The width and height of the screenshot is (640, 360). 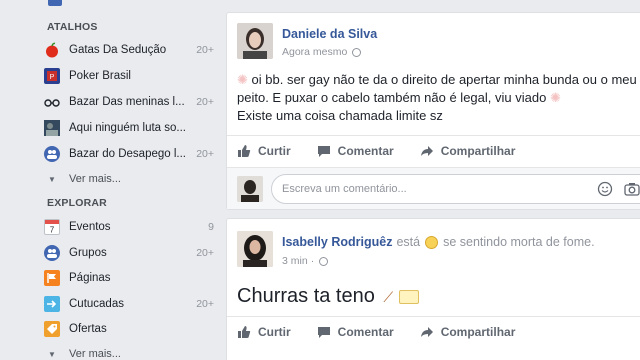 I want to click on sidebar-item-grupos: Grupos 20+, so click(x=129, y=253).